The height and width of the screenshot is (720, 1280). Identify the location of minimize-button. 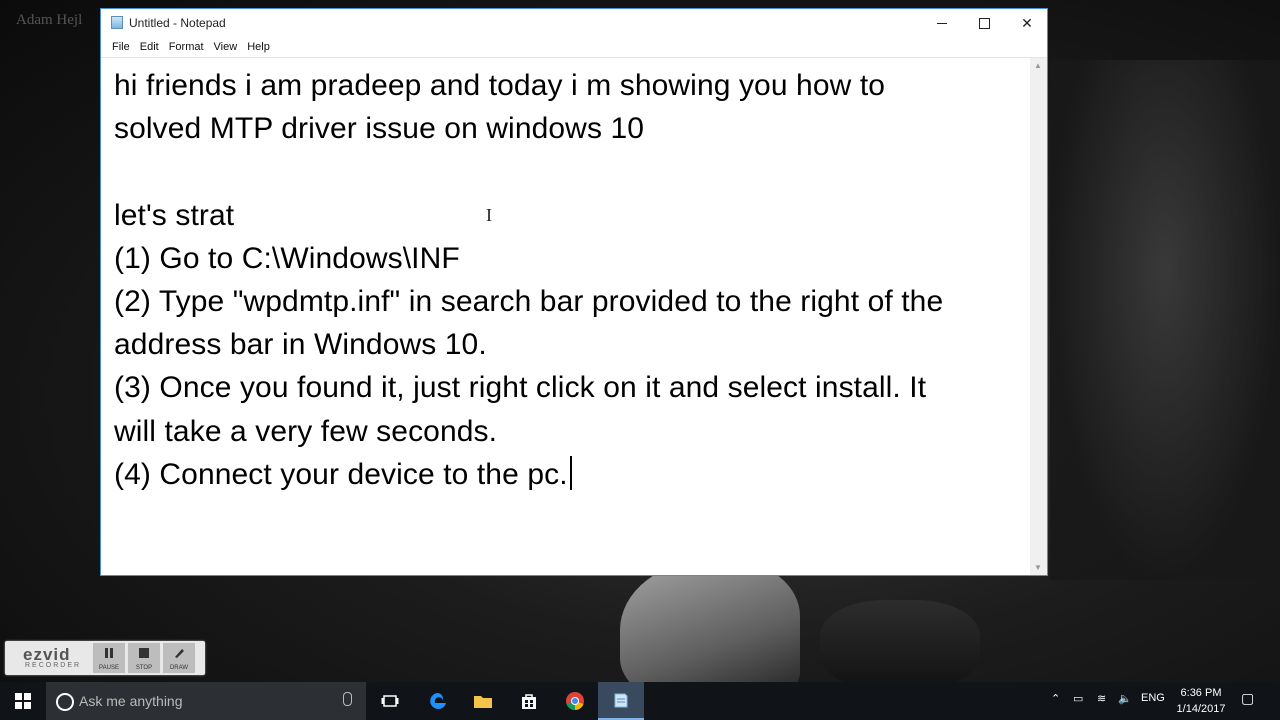
(942, 23).